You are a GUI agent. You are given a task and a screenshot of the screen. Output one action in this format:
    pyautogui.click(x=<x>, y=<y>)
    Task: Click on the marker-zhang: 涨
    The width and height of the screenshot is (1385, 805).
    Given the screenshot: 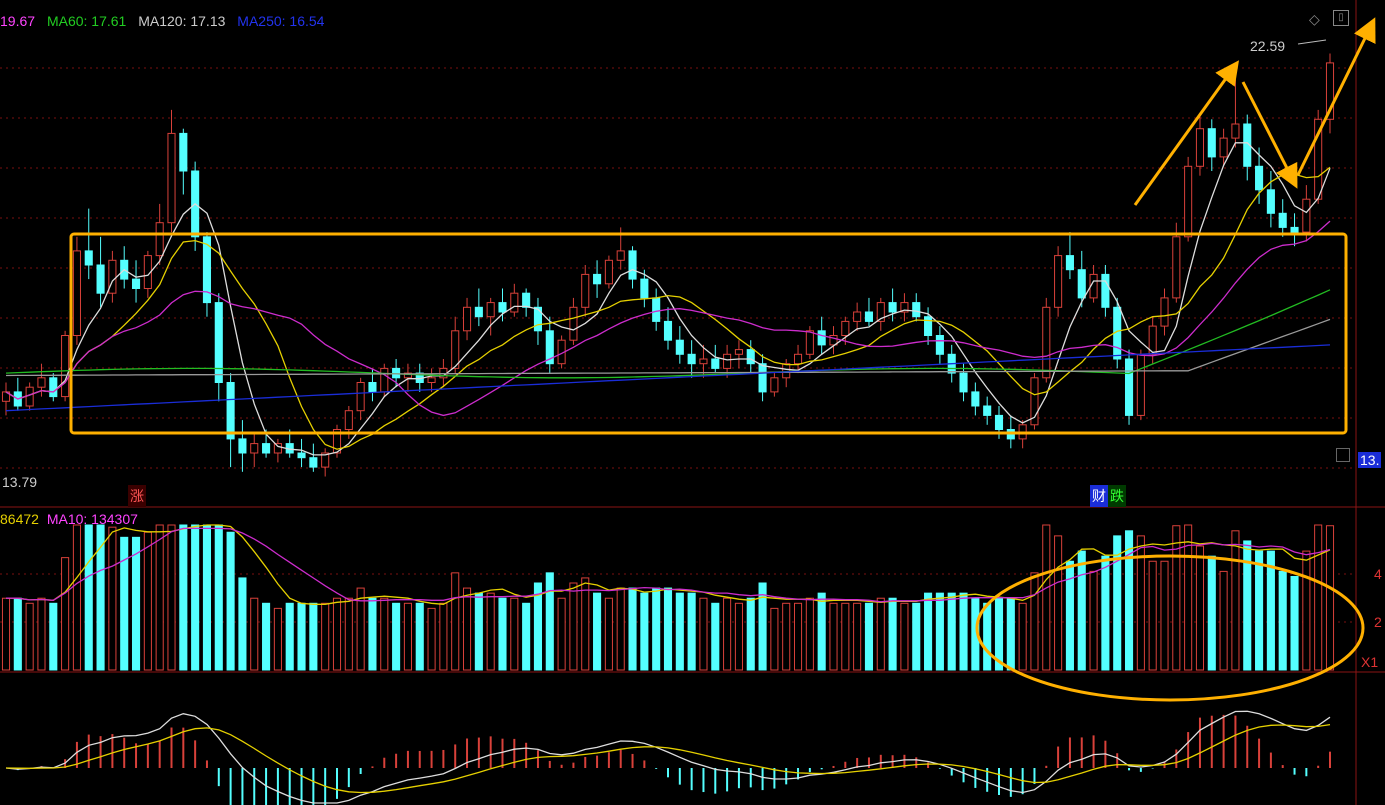 What is the action you would take?
    pyautogui.click(x=137, y=496)
    